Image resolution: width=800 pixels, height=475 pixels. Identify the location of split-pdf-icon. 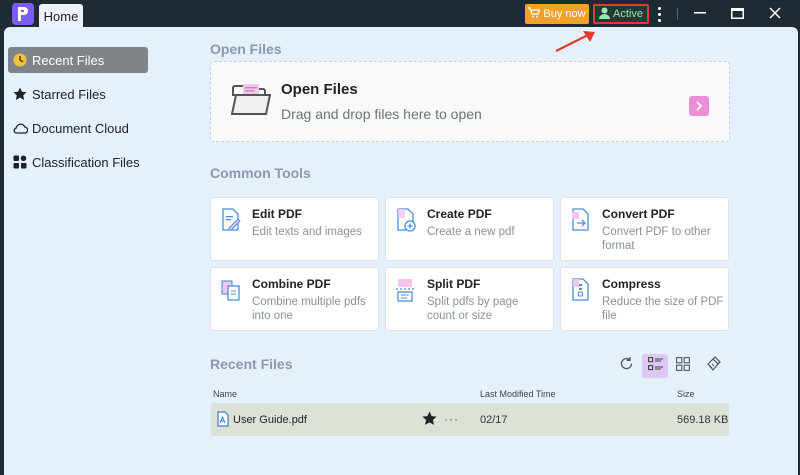
(406, 290).